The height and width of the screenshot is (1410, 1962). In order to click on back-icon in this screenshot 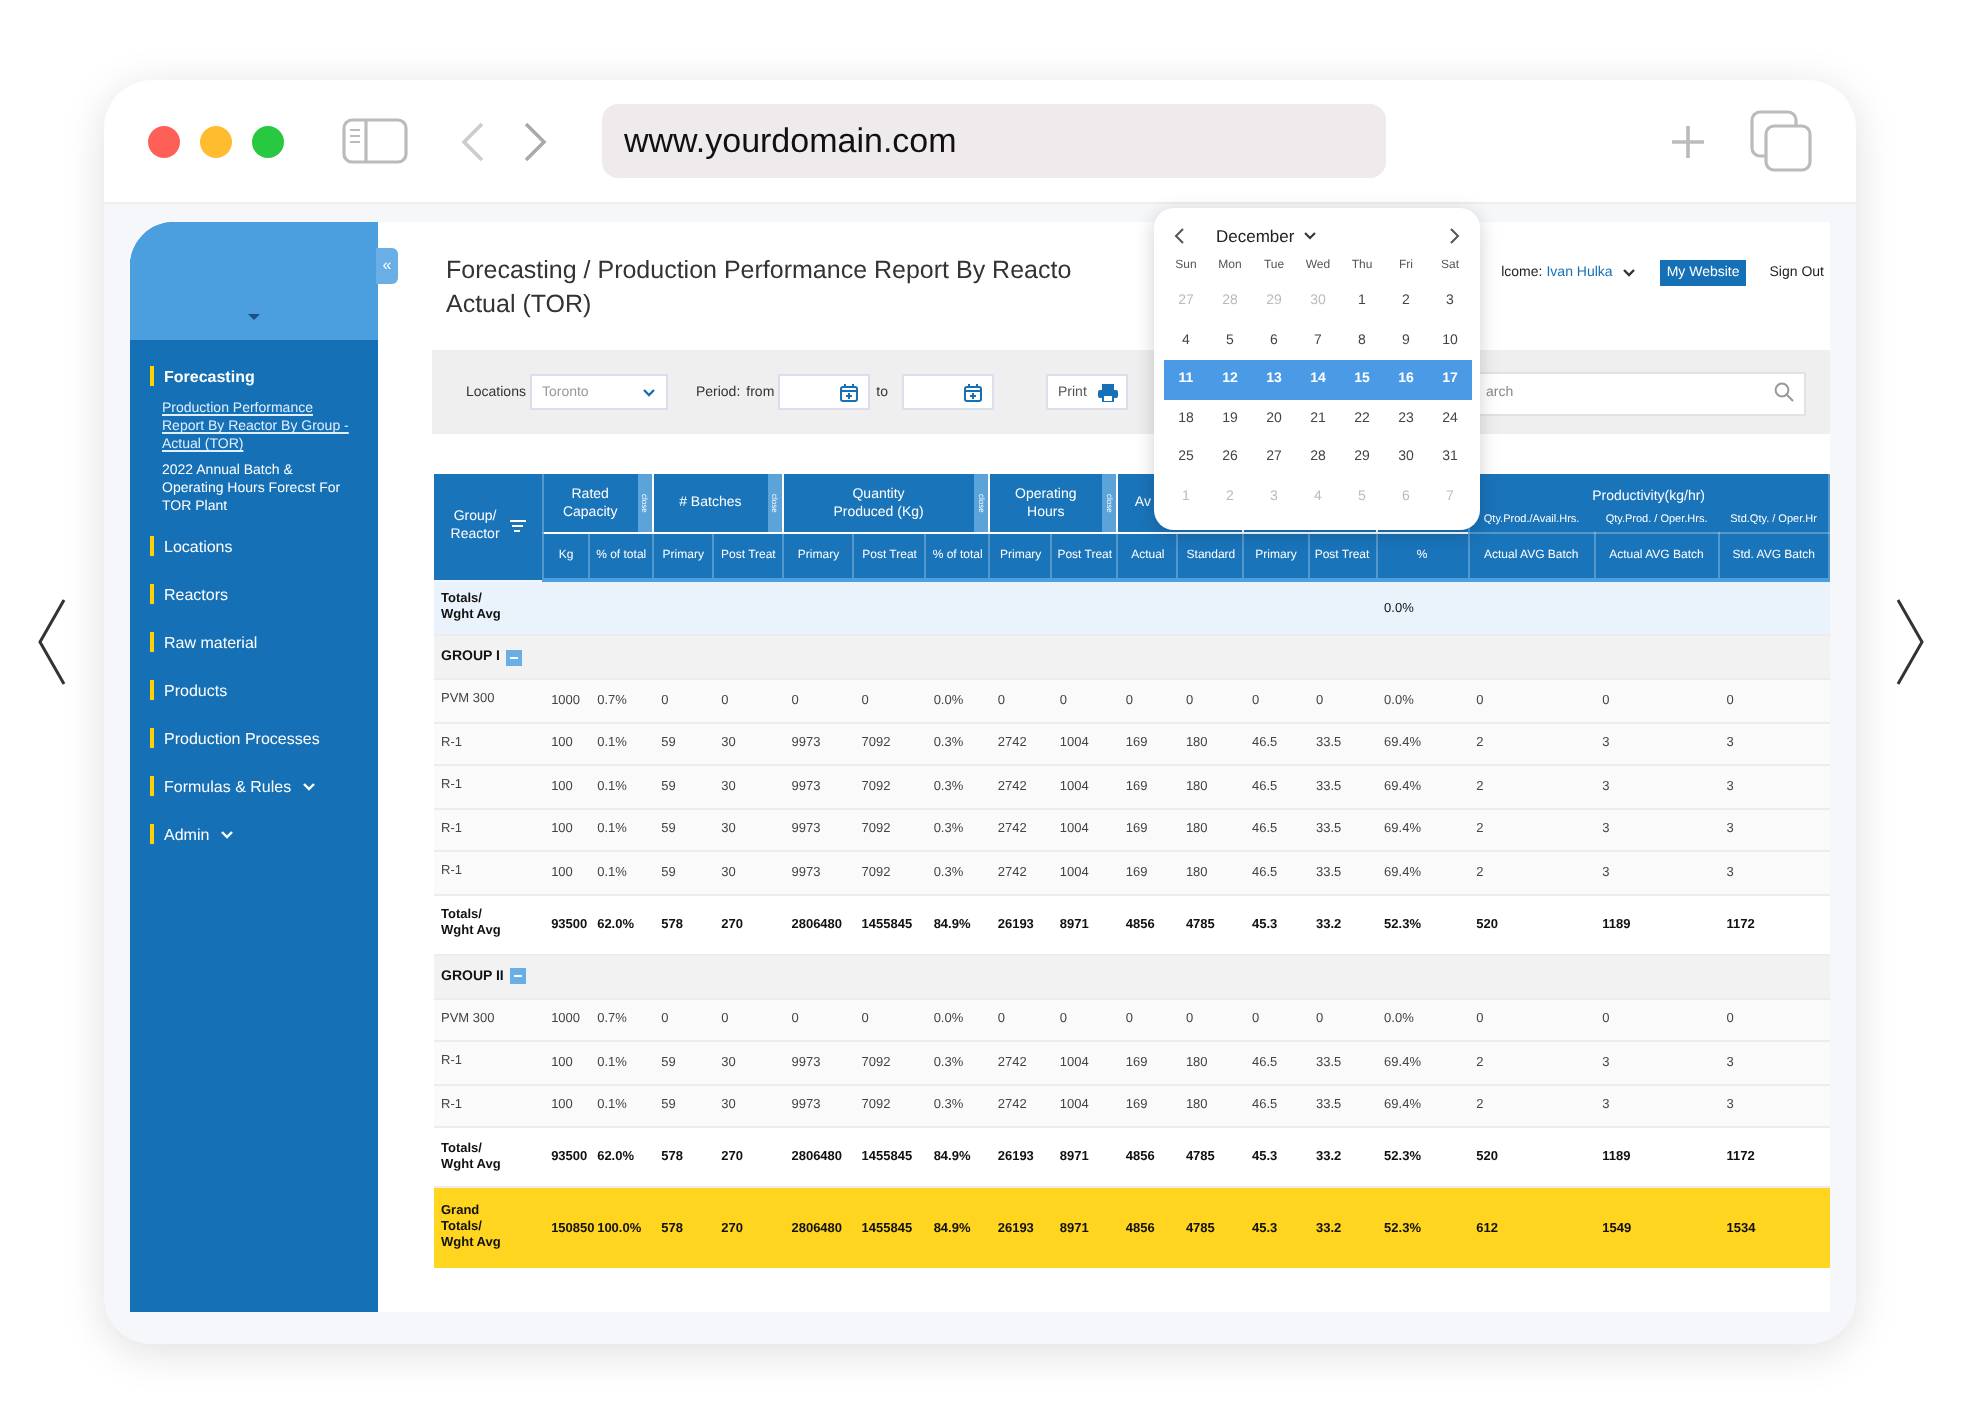, I will do `click(472, 141)`.